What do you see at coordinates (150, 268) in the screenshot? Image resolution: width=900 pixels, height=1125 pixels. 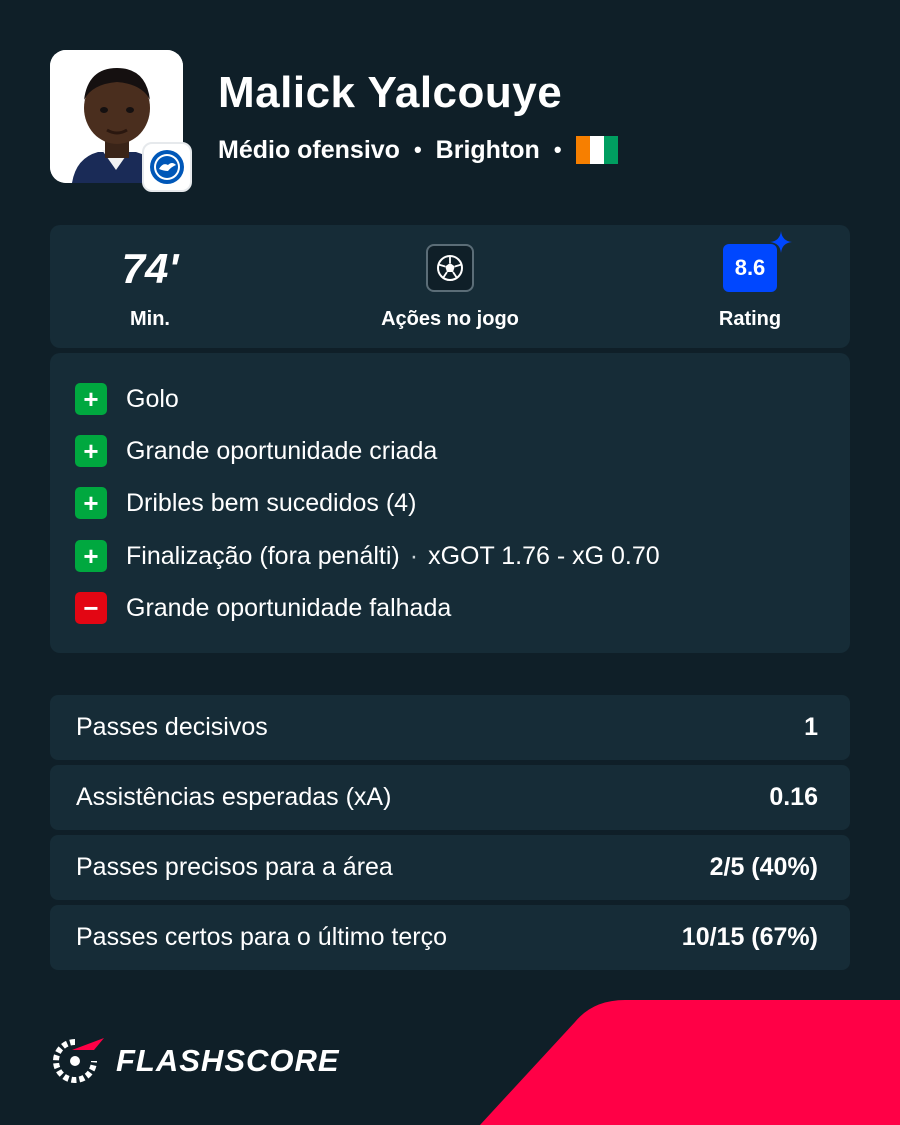 I see `minutes-value: 74'` at bounding box center [150, 268].